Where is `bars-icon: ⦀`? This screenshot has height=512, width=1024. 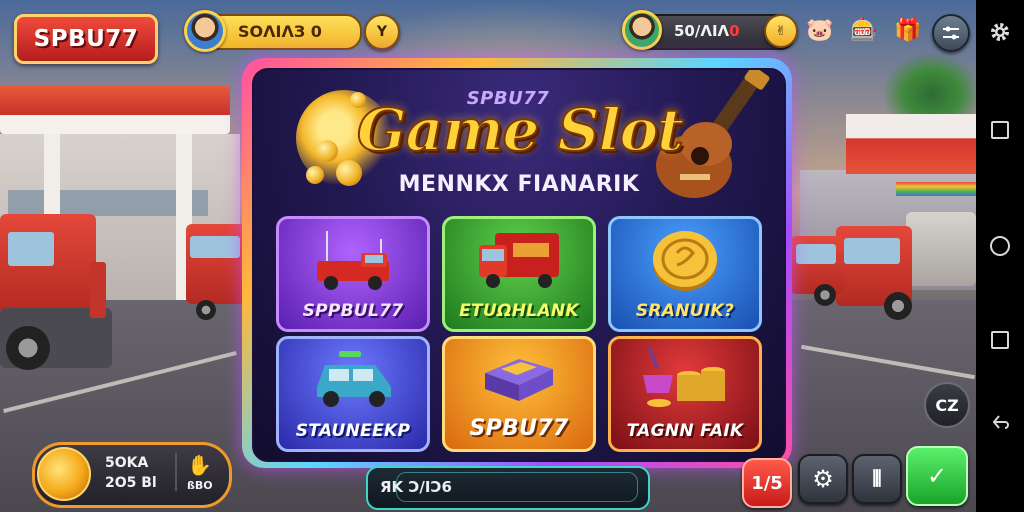 bars-icon: ⦀ is located at coordinates (877, 479).